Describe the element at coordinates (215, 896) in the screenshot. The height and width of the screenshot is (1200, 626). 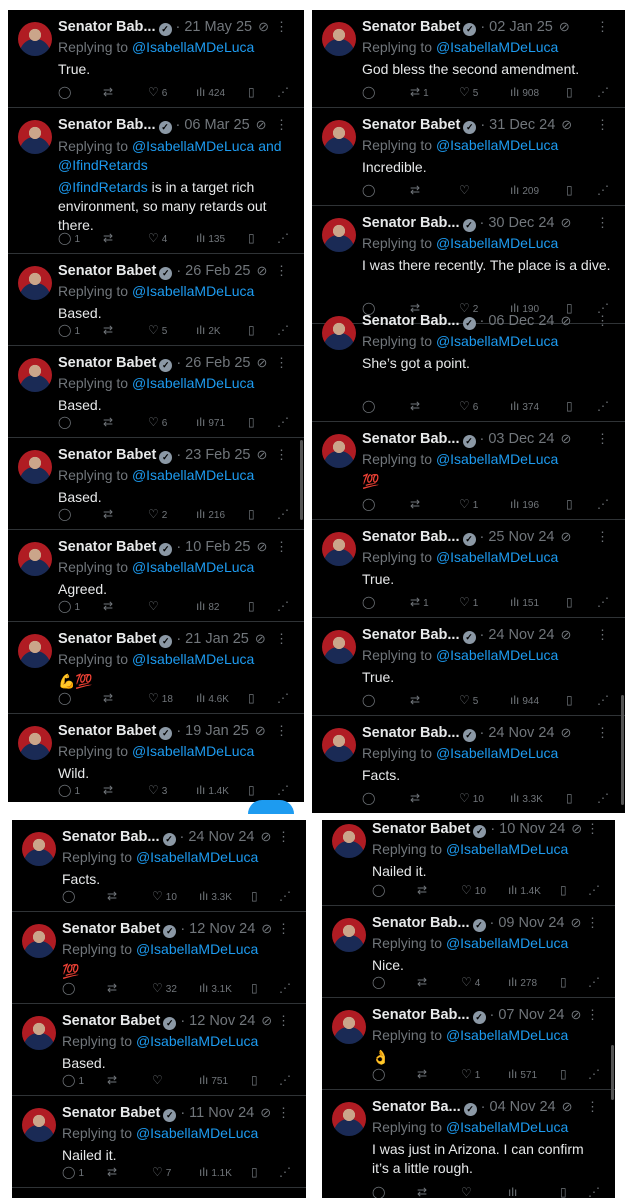
I see `views-button: ılı 3.3K` at that location.